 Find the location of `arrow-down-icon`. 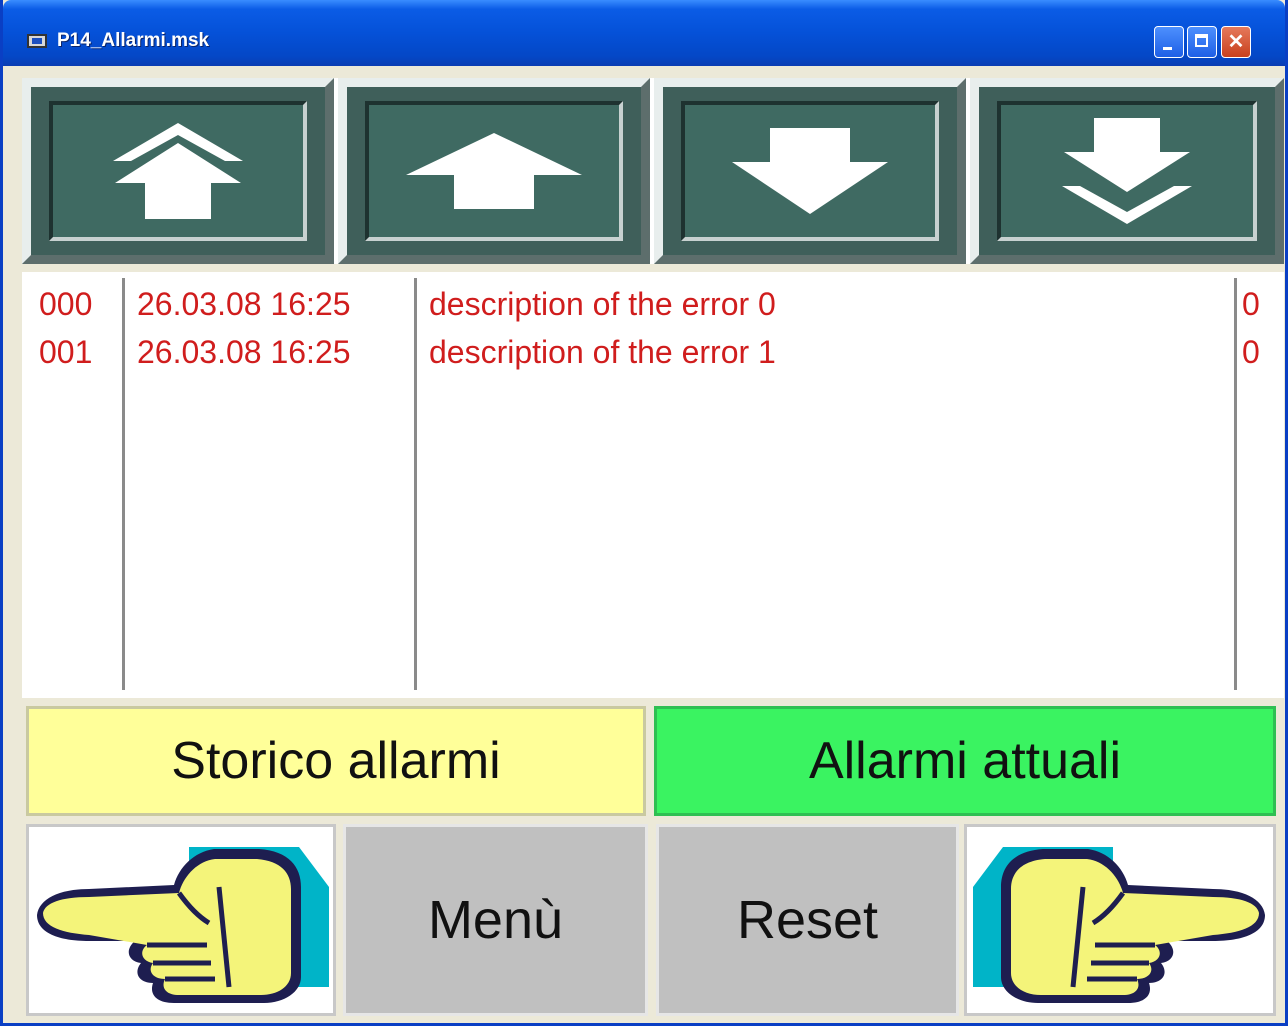

arrow-down-icon is located at coordinates (810, 171).